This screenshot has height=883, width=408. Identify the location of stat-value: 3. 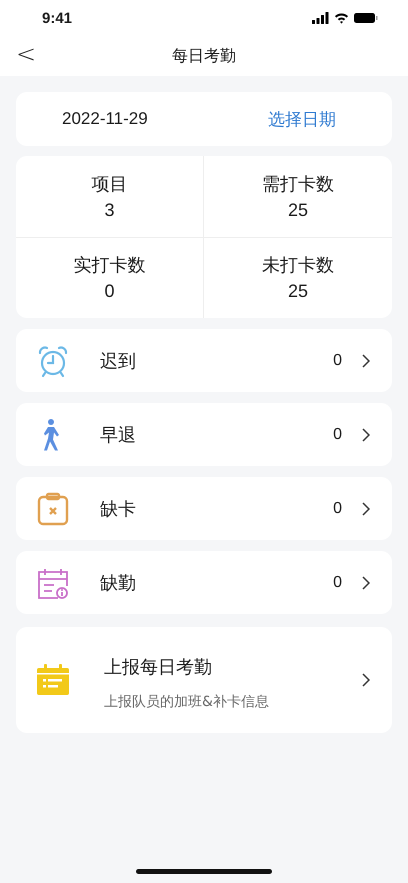
(109, 210).